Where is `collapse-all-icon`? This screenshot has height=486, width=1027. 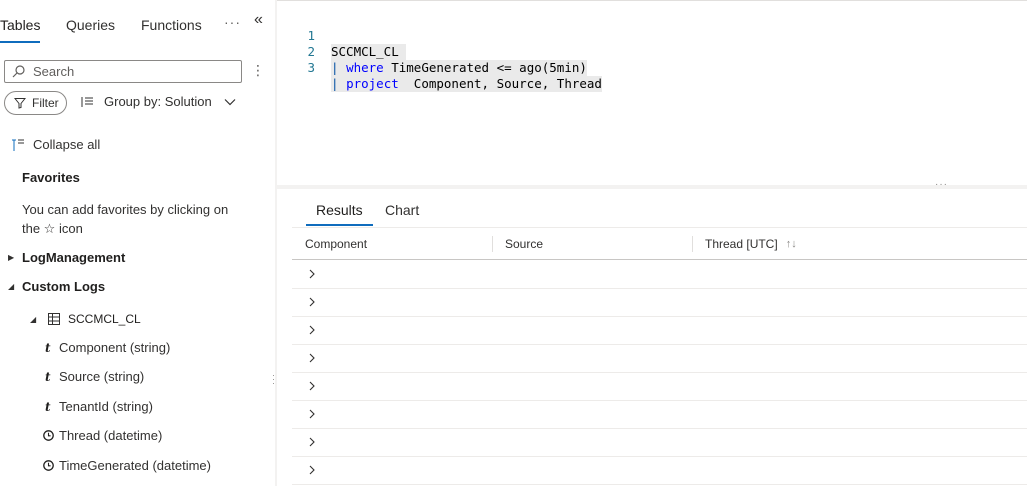
collapse-all-icon is located at coordinates (18, 145).